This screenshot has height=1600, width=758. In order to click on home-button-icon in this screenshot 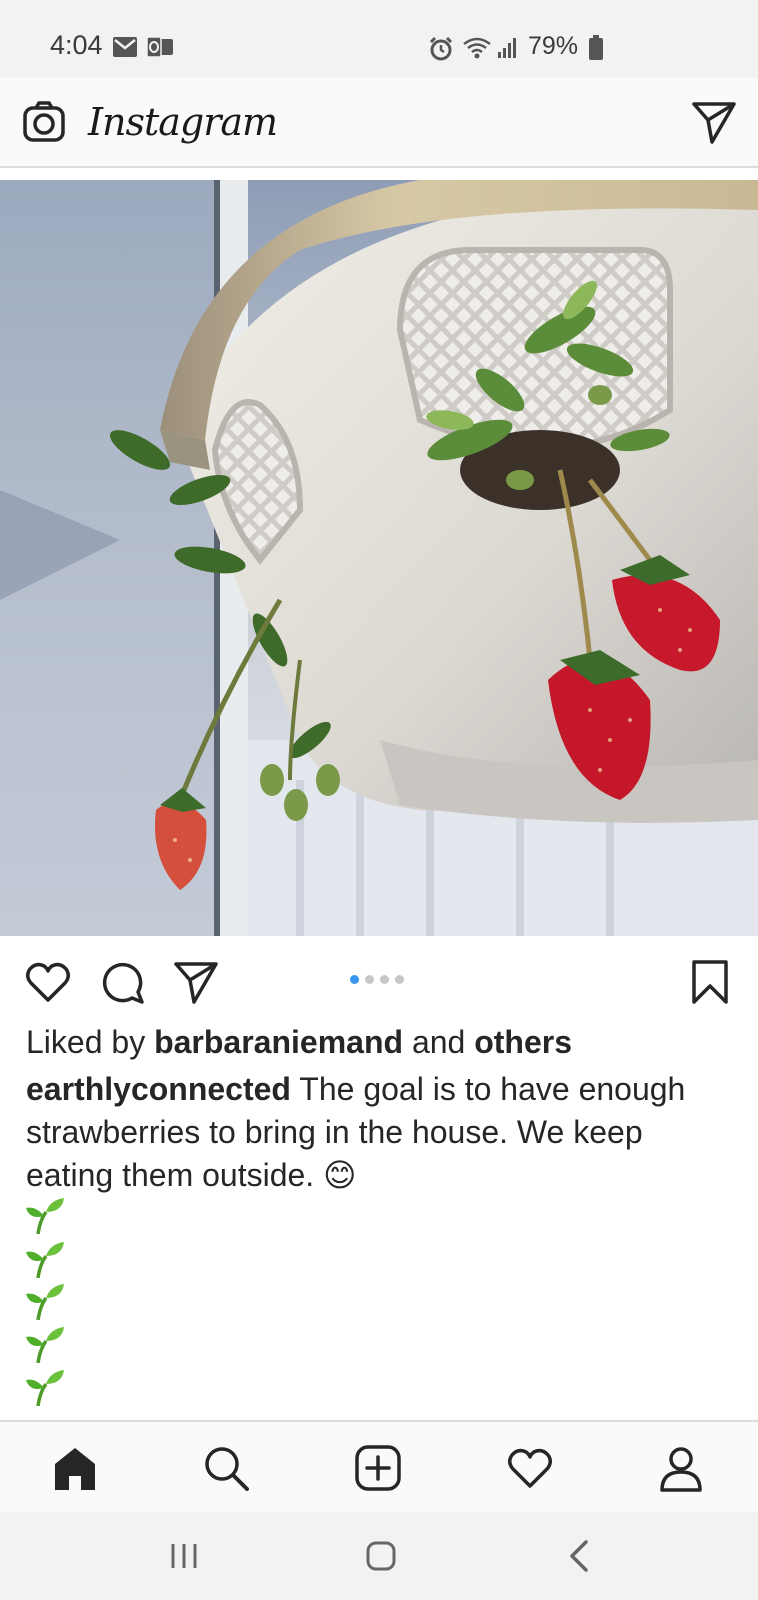, I will do `click(381, 1556)`.